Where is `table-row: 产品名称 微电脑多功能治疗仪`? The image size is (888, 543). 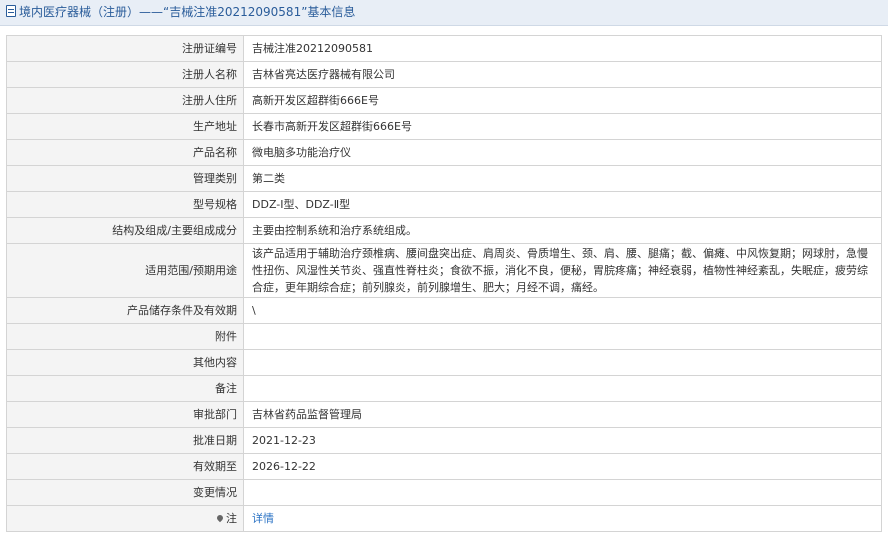 table-row: 产品名称 微电脑多功能治疗仪 is located at coordinates (444, 152).